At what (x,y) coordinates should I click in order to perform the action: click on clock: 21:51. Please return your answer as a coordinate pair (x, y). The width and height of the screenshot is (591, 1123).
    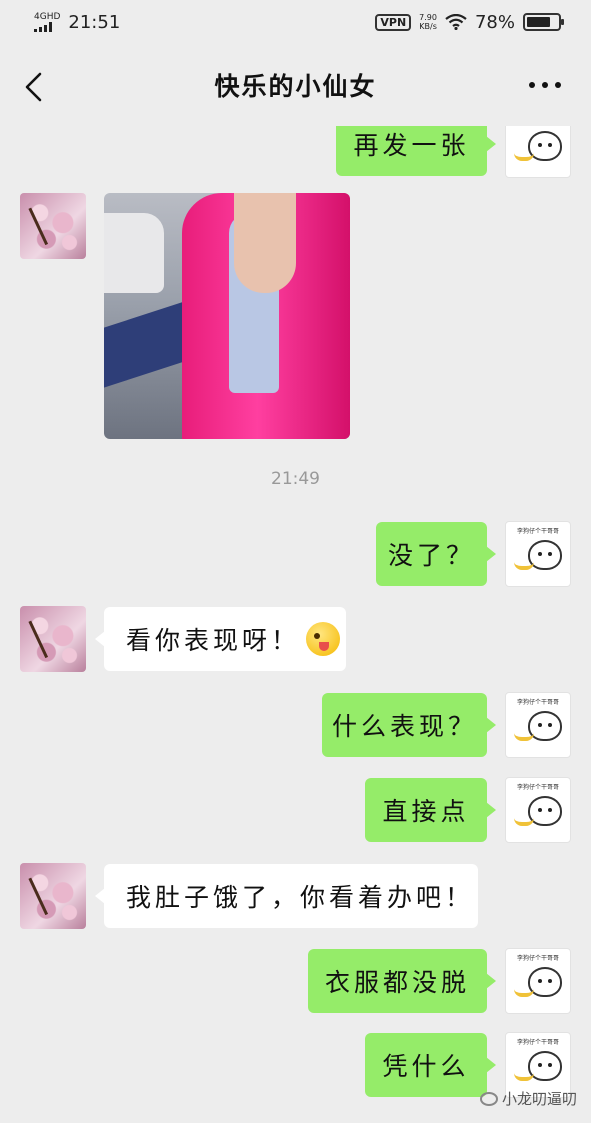
    Looking at the image, I should click on (94, 22).